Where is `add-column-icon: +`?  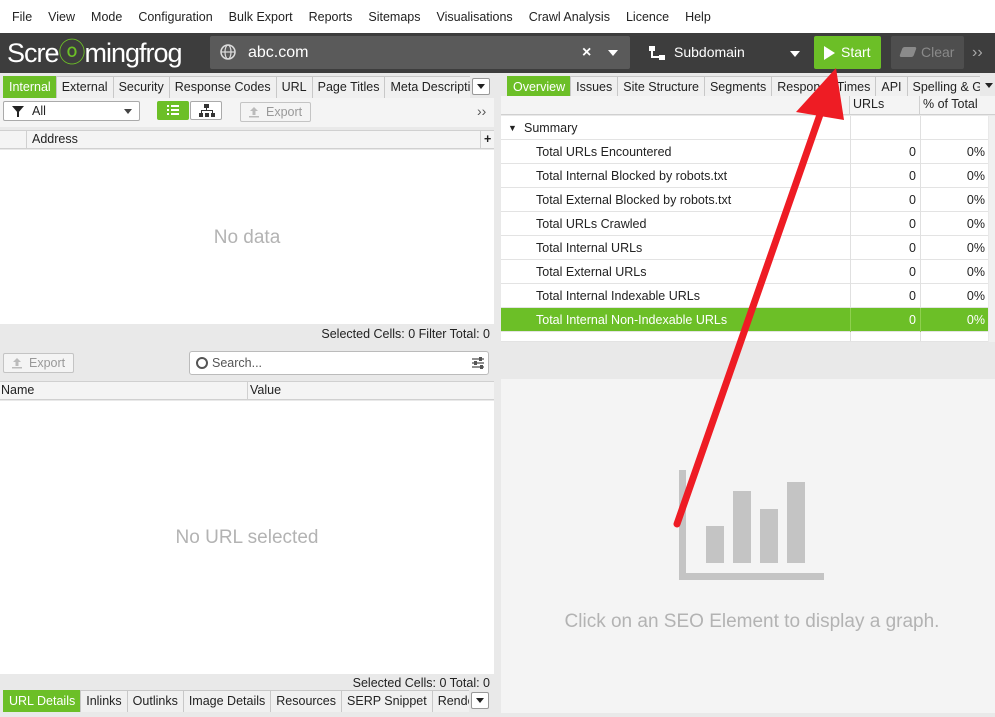 add-column-icon: + is located at coordinates (487, 139).